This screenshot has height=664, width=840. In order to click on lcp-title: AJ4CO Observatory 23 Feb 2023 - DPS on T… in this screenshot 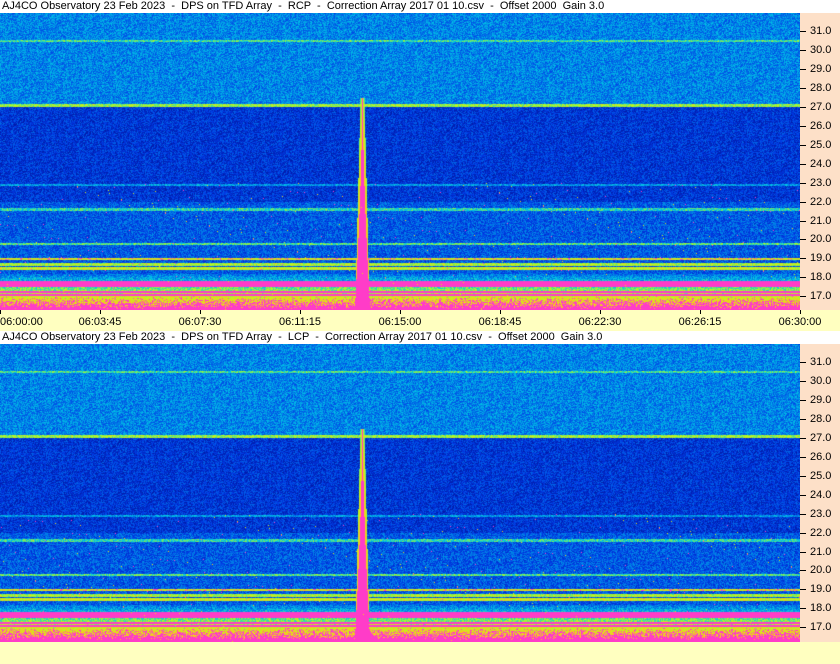, I will do `click(420, 337)`.